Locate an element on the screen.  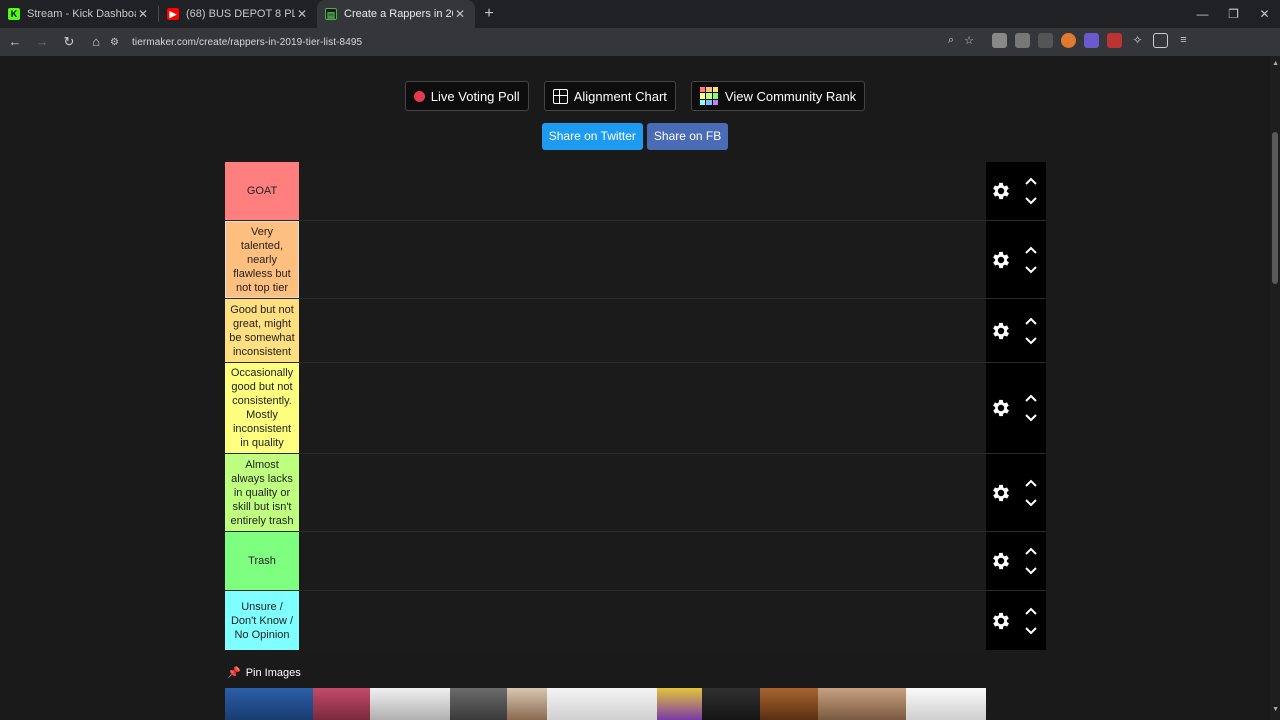
window-close-icon: ✕ is located at coordinates (1264, 14).